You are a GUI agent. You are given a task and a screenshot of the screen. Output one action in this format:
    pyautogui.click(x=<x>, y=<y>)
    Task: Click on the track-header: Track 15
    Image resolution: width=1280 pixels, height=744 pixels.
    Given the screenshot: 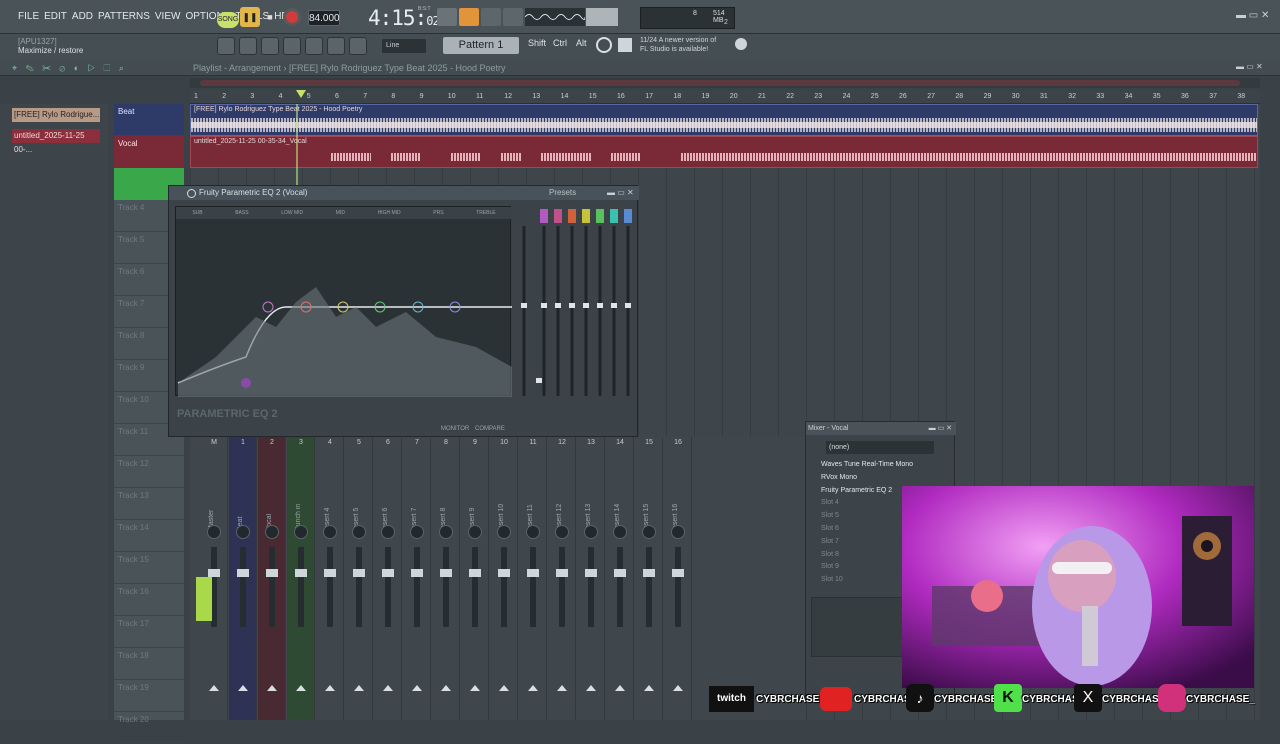 What is the action you would take?
    pyautogui.click(x=149, y=568)
    